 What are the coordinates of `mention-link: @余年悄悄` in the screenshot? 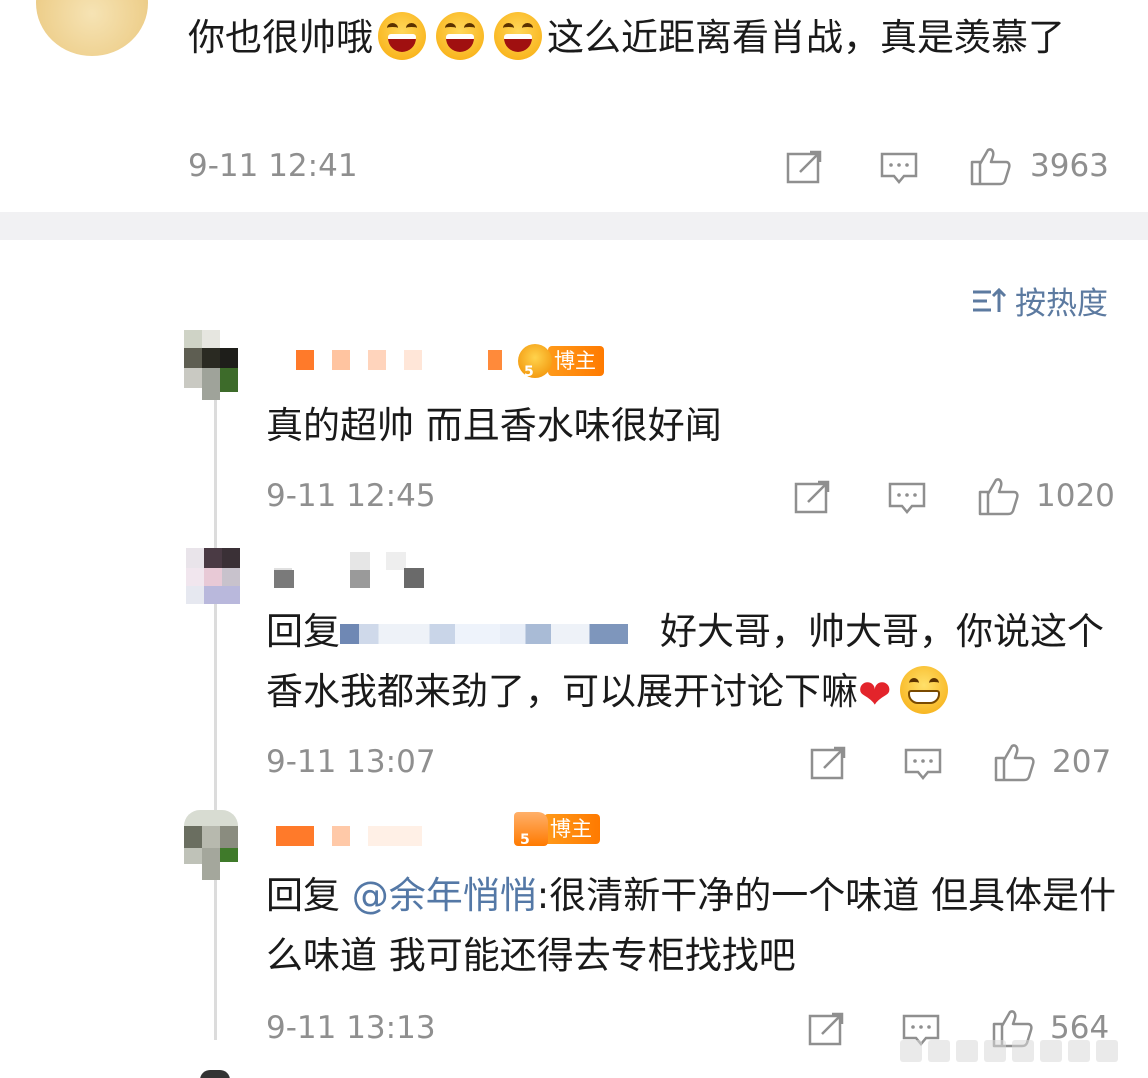 It's located at (444, 895).